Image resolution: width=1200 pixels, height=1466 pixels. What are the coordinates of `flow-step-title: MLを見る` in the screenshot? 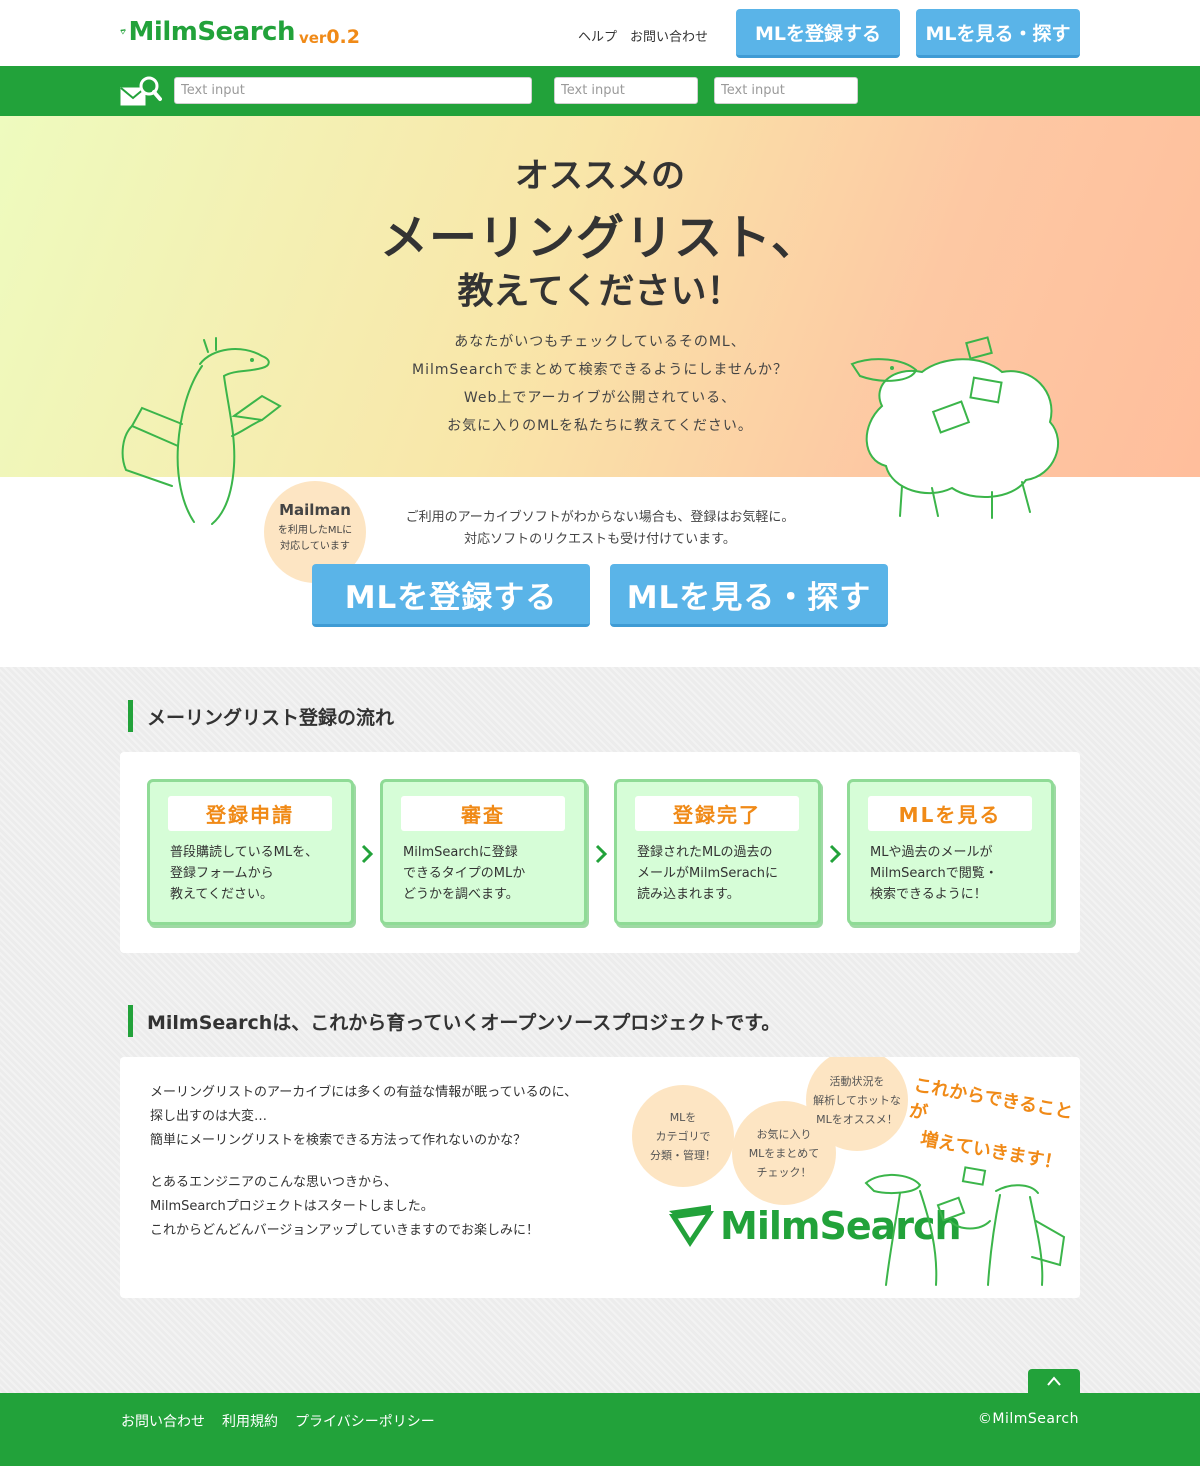 It's located at (950, 813).